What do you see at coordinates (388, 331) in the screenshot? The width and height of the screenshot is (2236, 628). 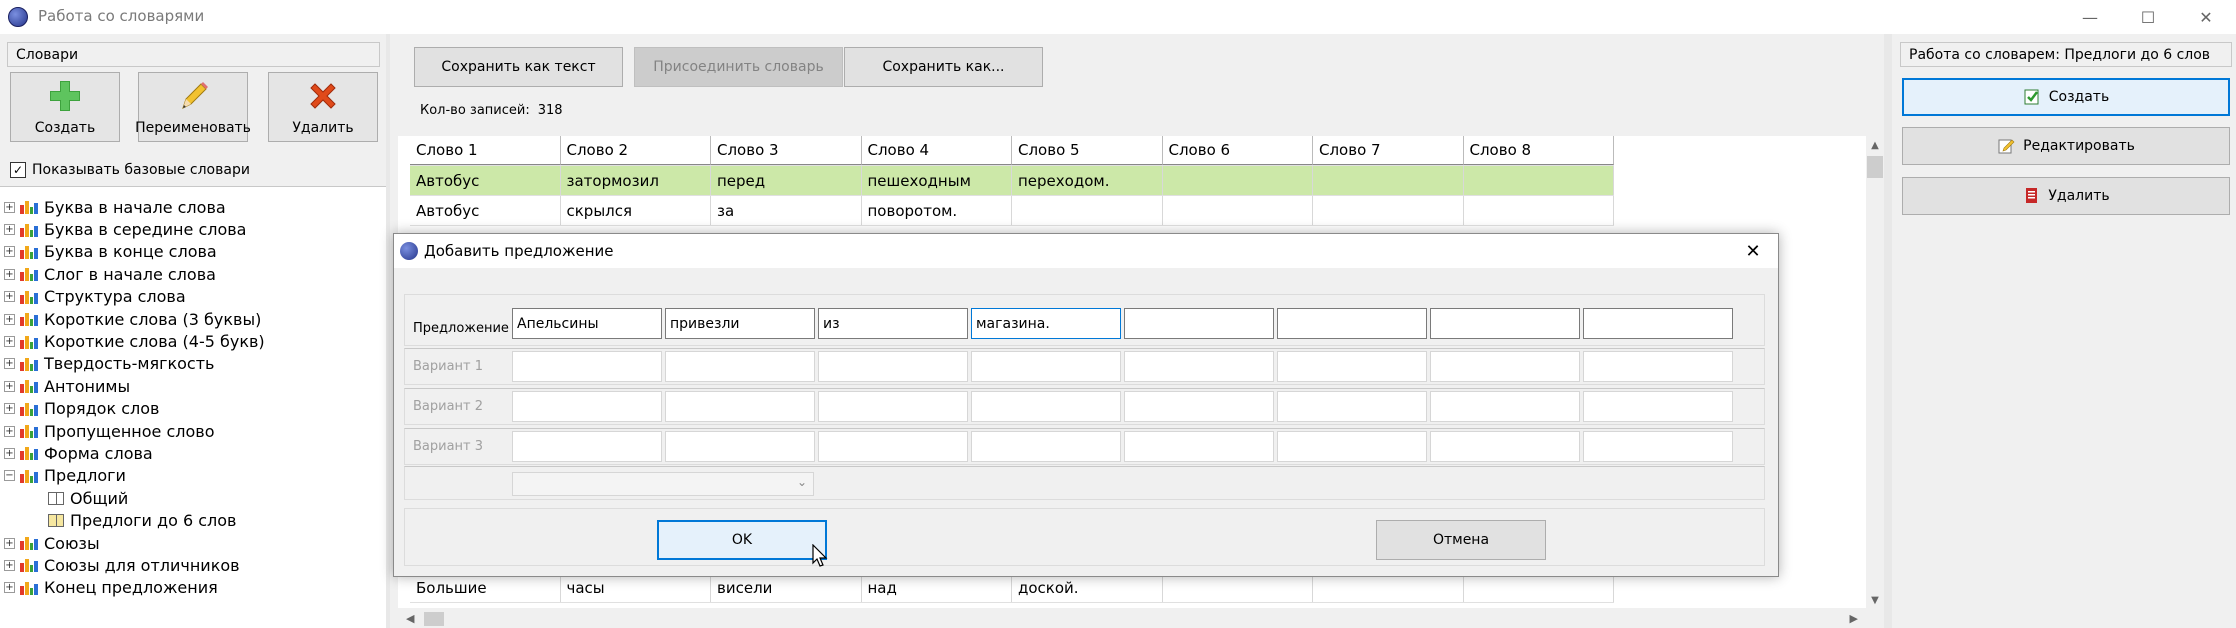 I see `left-splitter` at bounding box center [388, 331].